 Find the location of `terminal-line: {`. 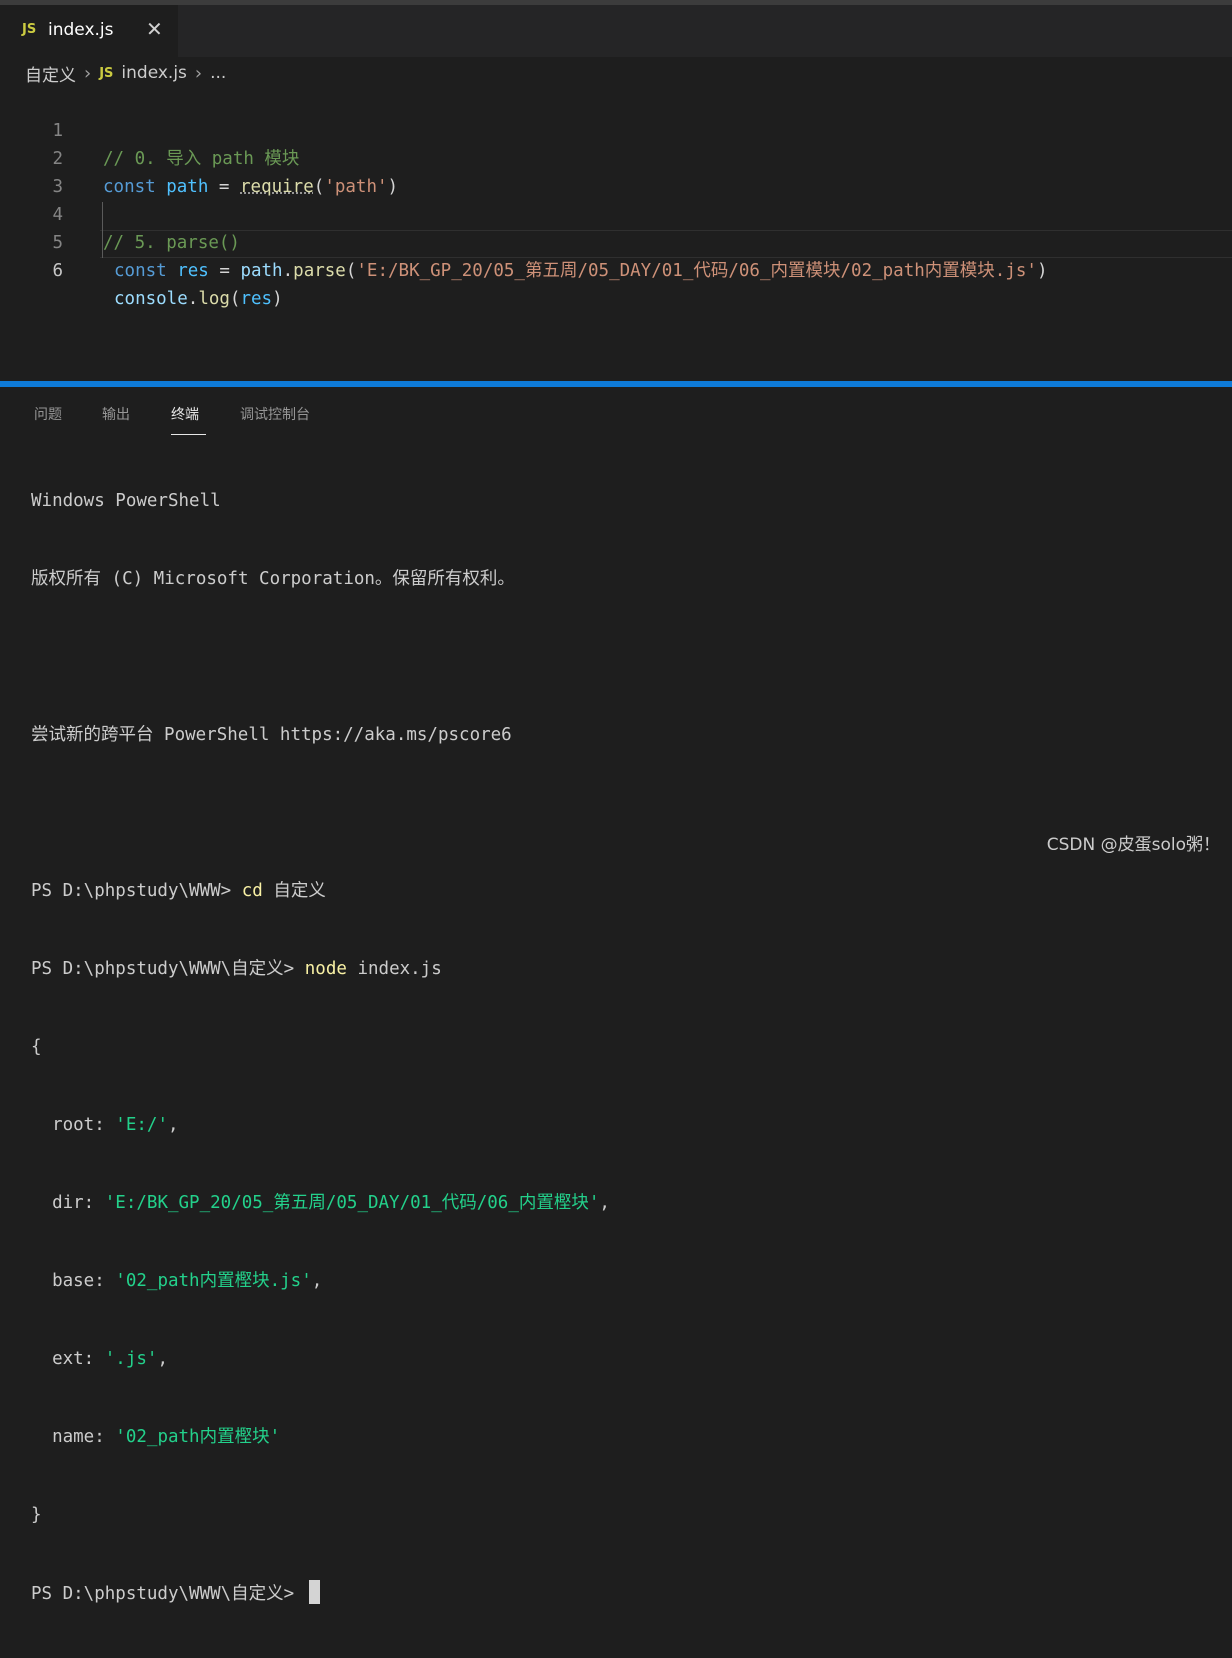

terminal-line: { is located at coordinates (36, 1047).